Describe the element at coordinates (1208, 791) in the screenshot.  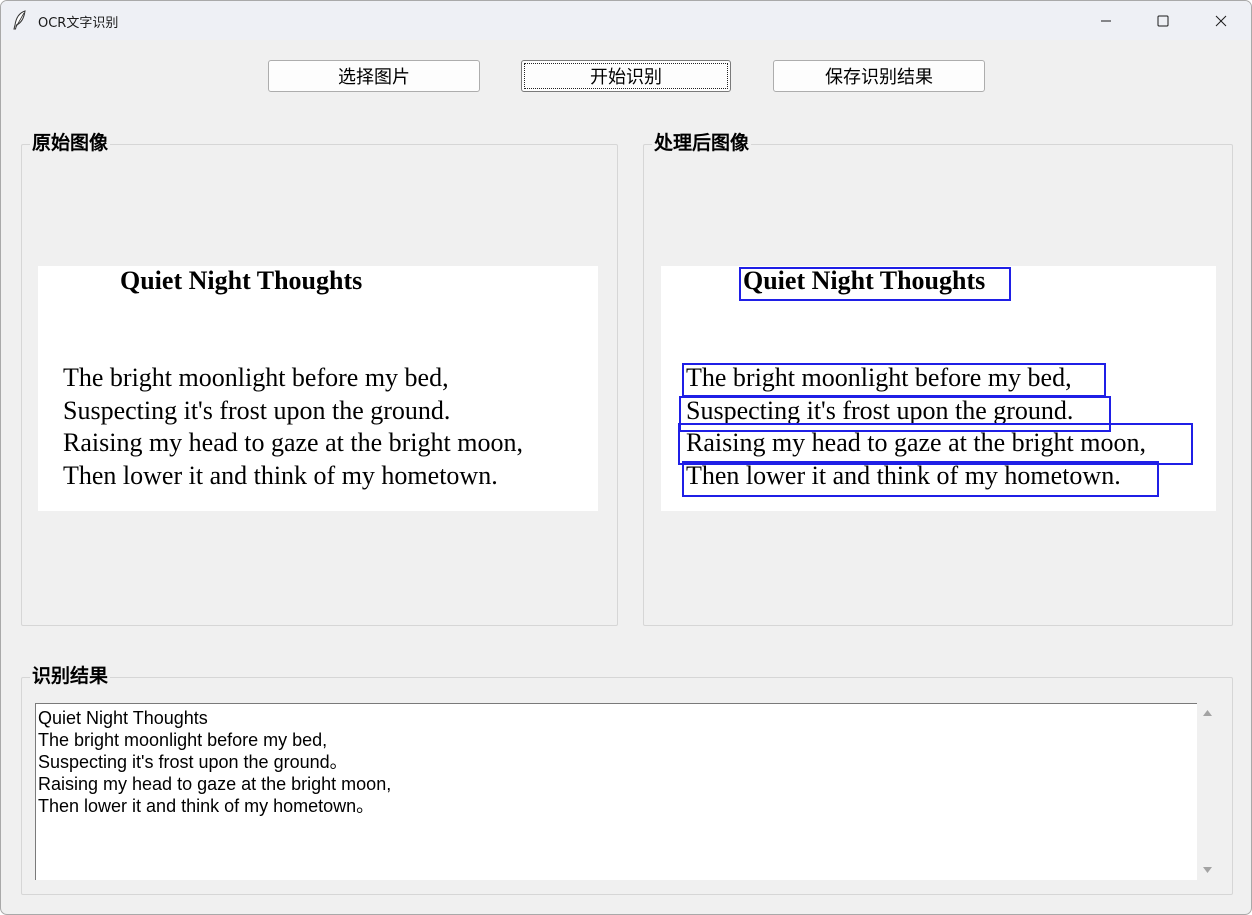
I see `result-scrollbar` at that location.